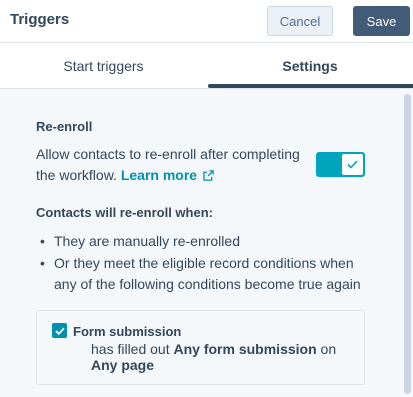 The image size is (413, 397). I want to click on form-submission-checkbox, so click(59, 330).